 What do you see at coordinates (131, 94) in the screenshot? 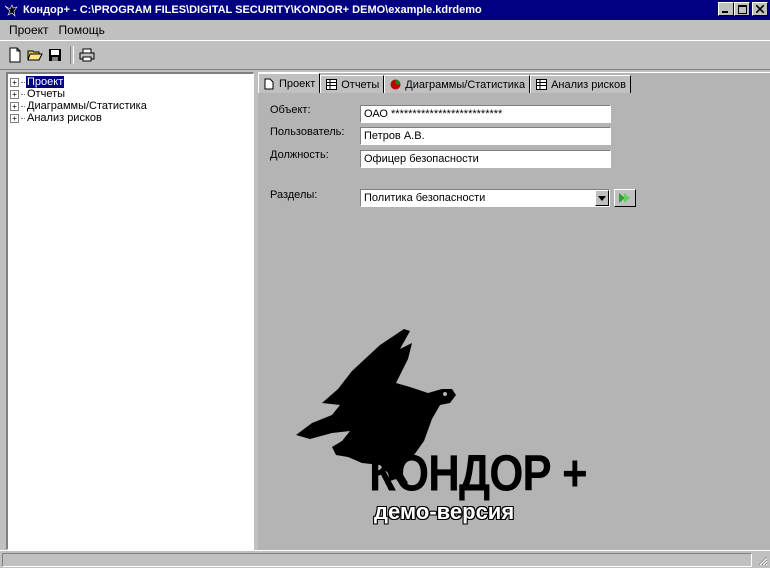
I see `tree-item-reports: + Отчеты` at bounding box center [131, 94].